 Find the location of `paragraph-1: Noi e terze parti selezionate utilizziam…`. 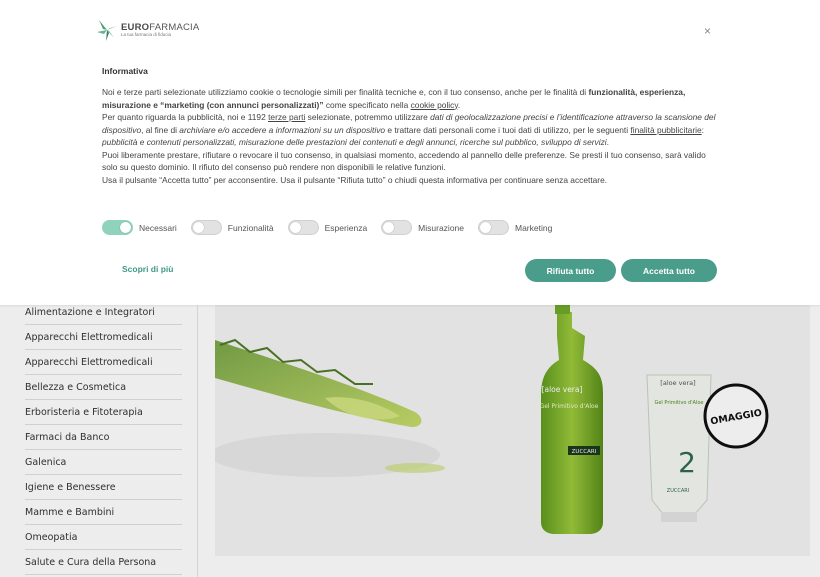

paragraph-1: Noi e terze parti selezionate utilizziam… is located at coordinates (409, 98).